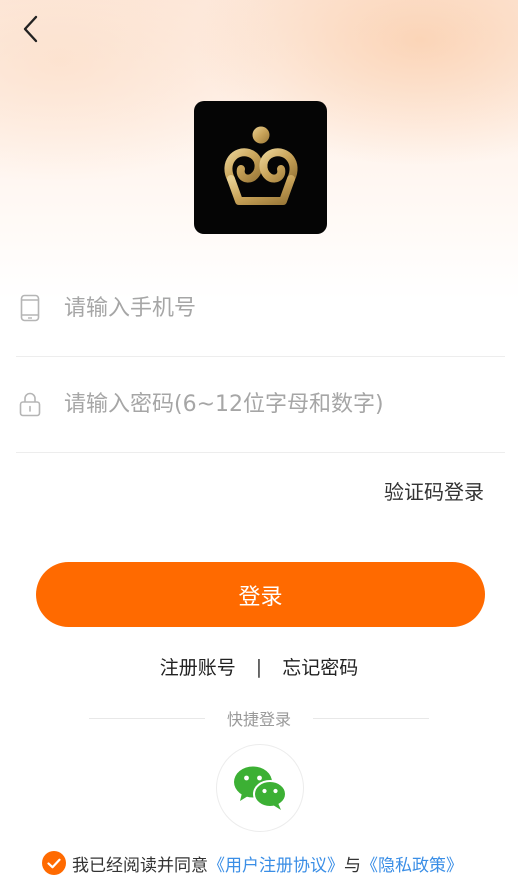 The width and height of the screenshot is (518, 896). What do you see at coordinates (198, 666) in the screenshot?
I see `register-link: 注册账号` at bounding box center [198, 666].